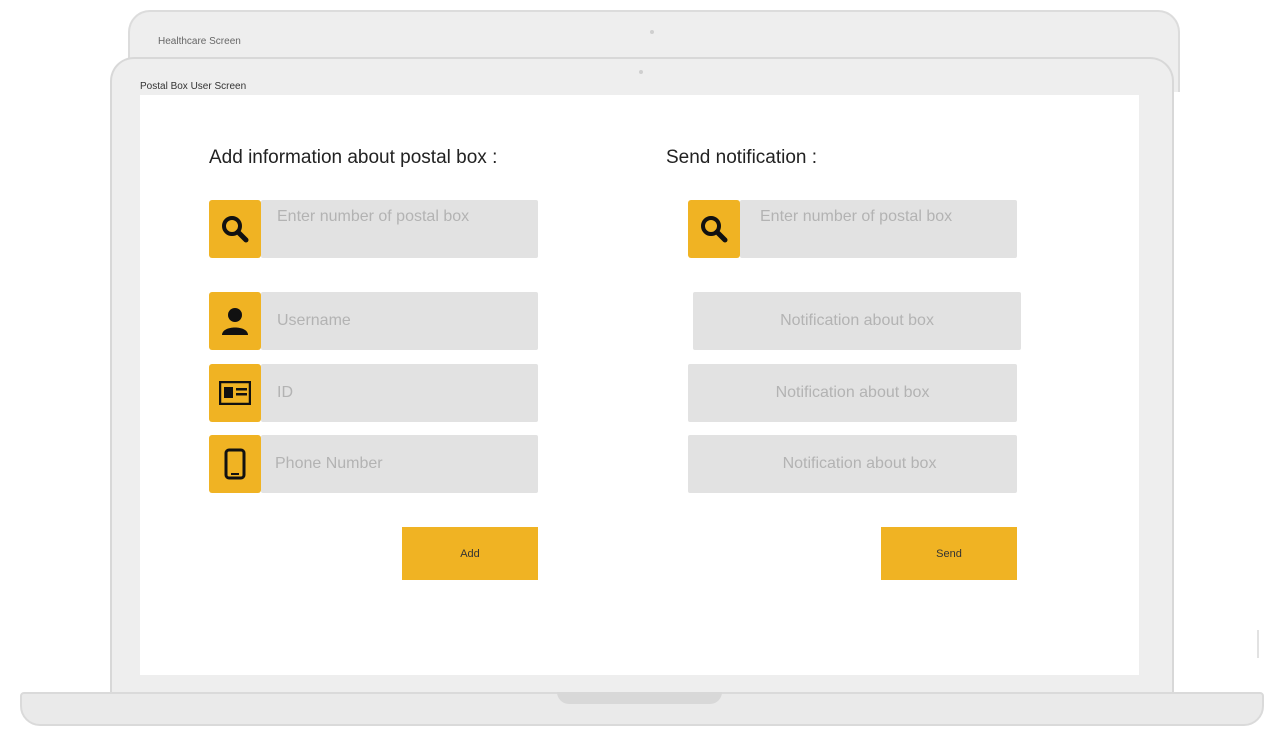 This screenshot has height=734, width=1270. I want to click on username-placeholder: Username, so click(314, 320).